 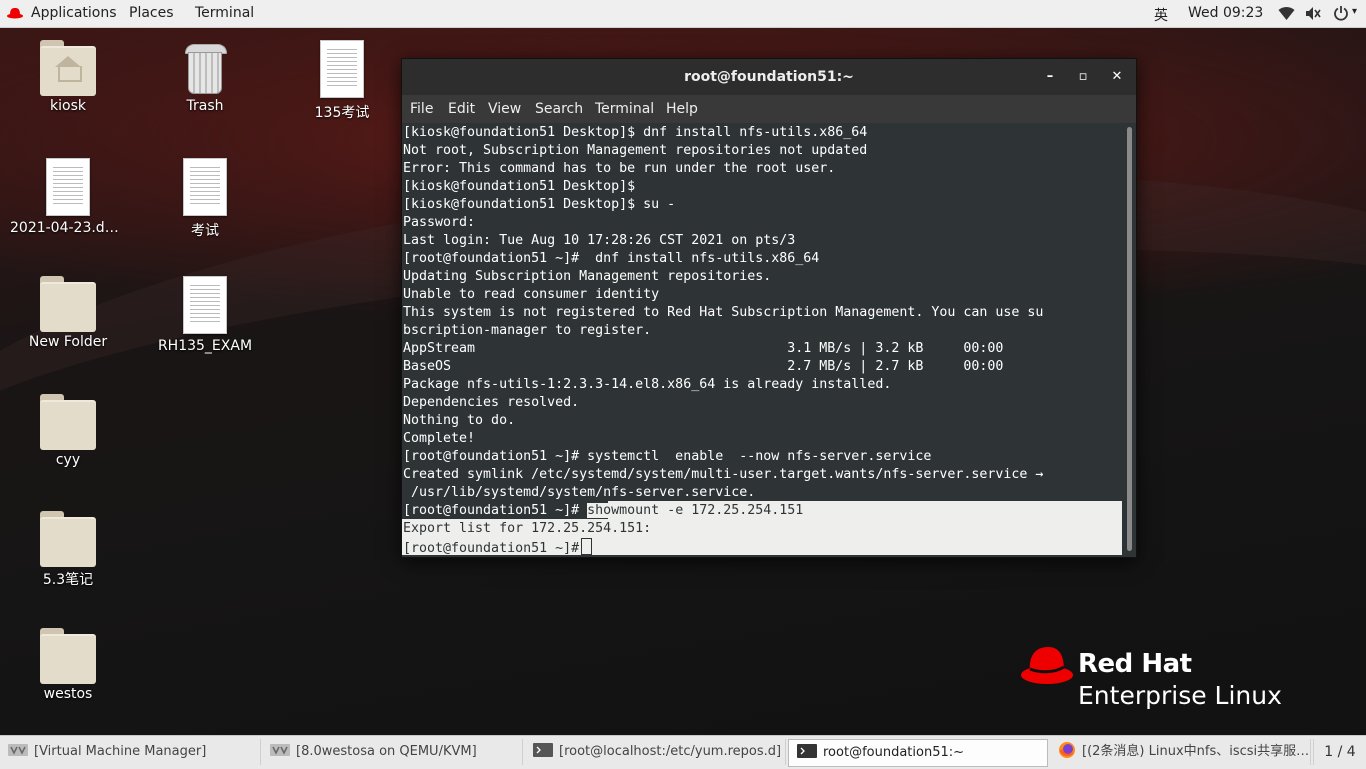 I want to click on power-icon, so click(x=1341, y=13).